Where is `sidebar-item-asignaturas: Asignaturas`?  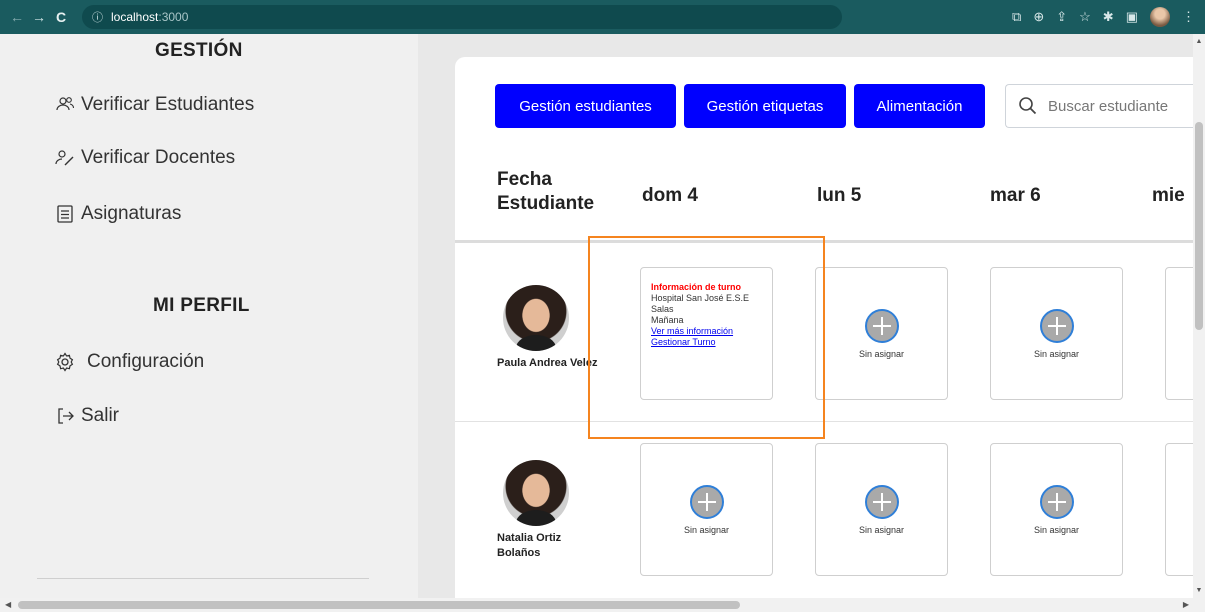 sidebar-item-asignaturas: Asignaturas is located at coordinates (118, 214).